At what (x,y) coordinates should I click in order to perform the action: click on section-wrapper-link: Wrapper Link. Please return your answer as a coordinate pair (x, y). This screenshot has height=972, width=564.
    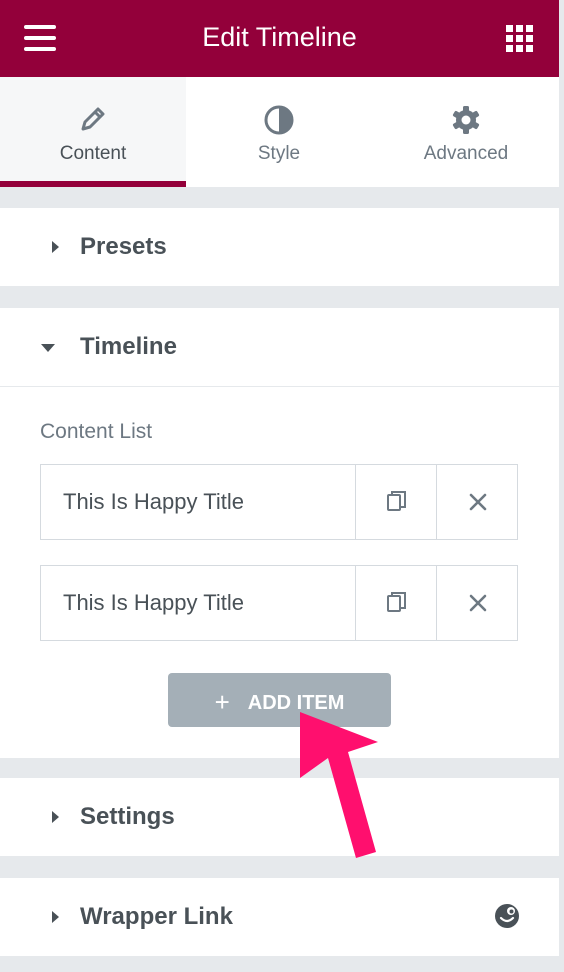
    Looking at the image, I should click on (279, 917).